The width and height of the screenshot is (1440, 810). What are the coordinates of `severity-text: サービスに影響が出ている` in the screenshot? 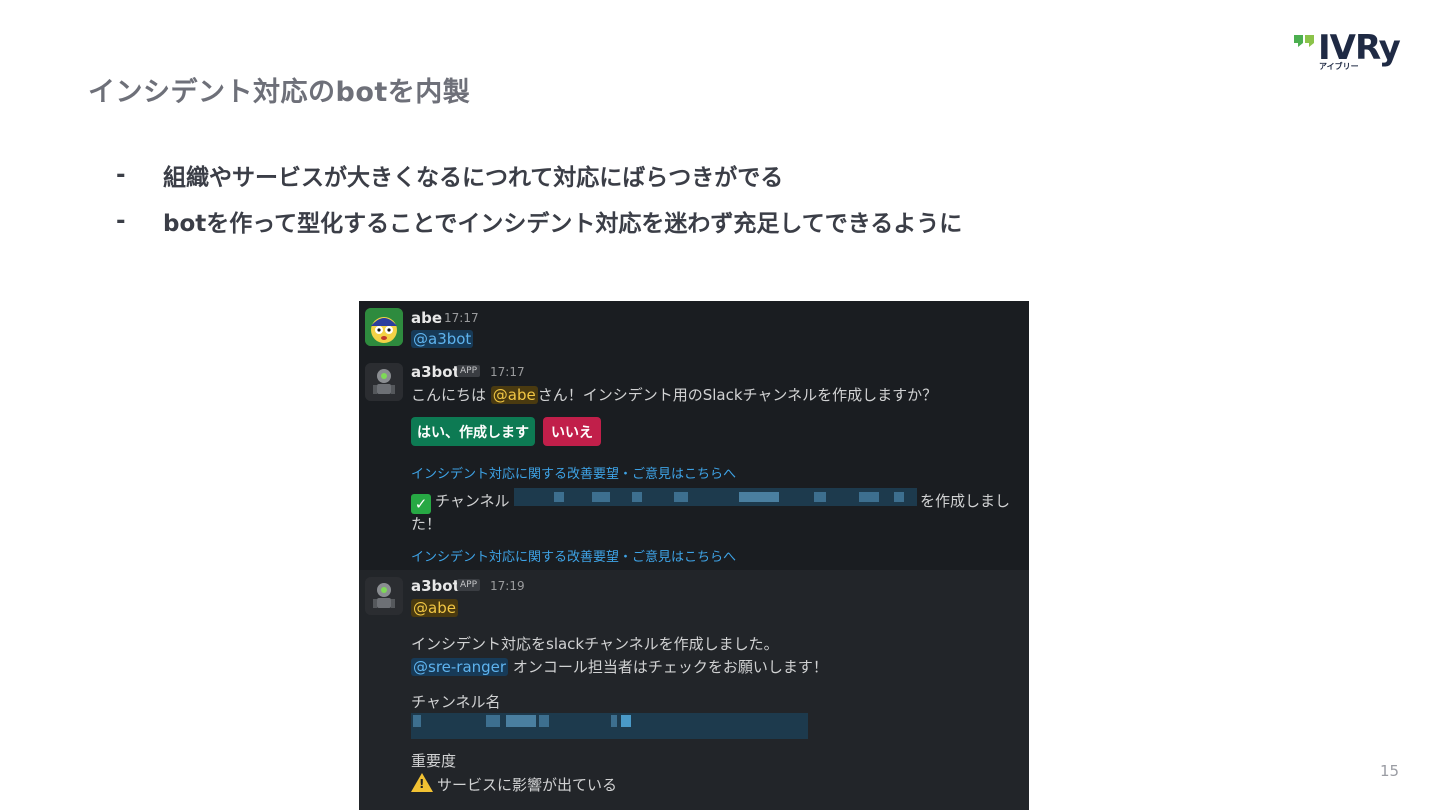 It's located at (527, 785).